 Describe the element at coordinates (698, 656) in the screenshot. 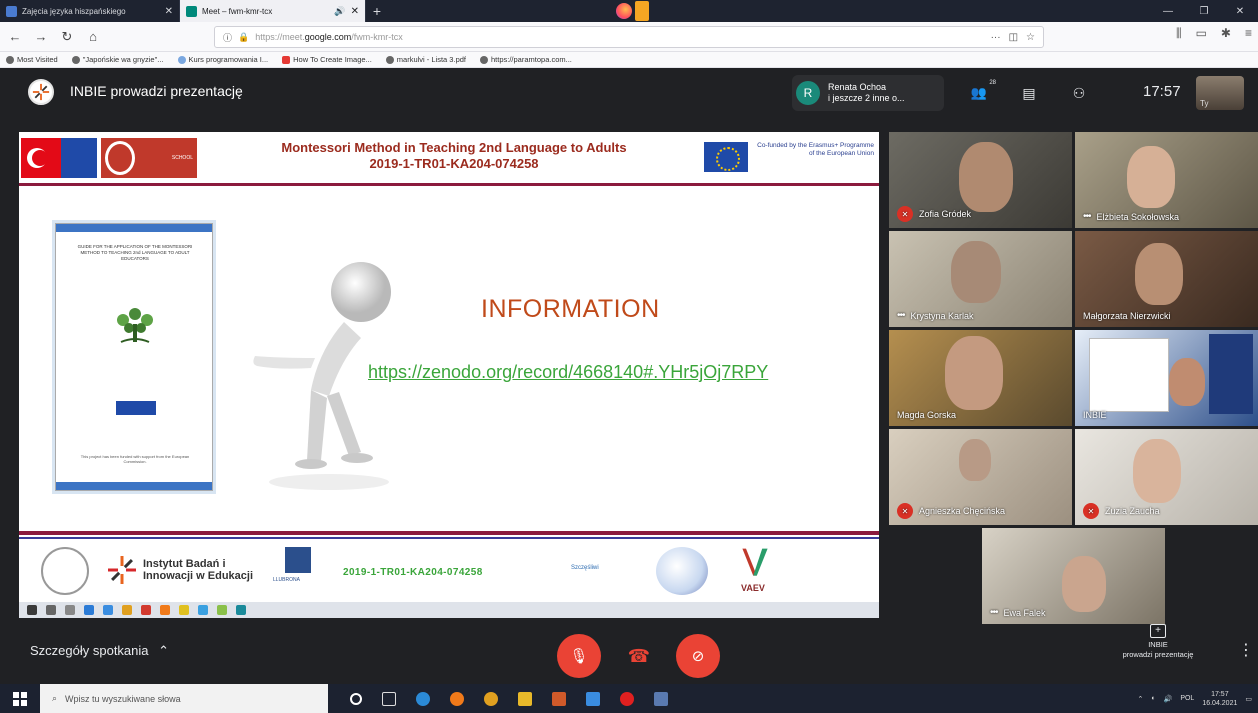

I see `camera-toggle-button: ⊘` at that location.